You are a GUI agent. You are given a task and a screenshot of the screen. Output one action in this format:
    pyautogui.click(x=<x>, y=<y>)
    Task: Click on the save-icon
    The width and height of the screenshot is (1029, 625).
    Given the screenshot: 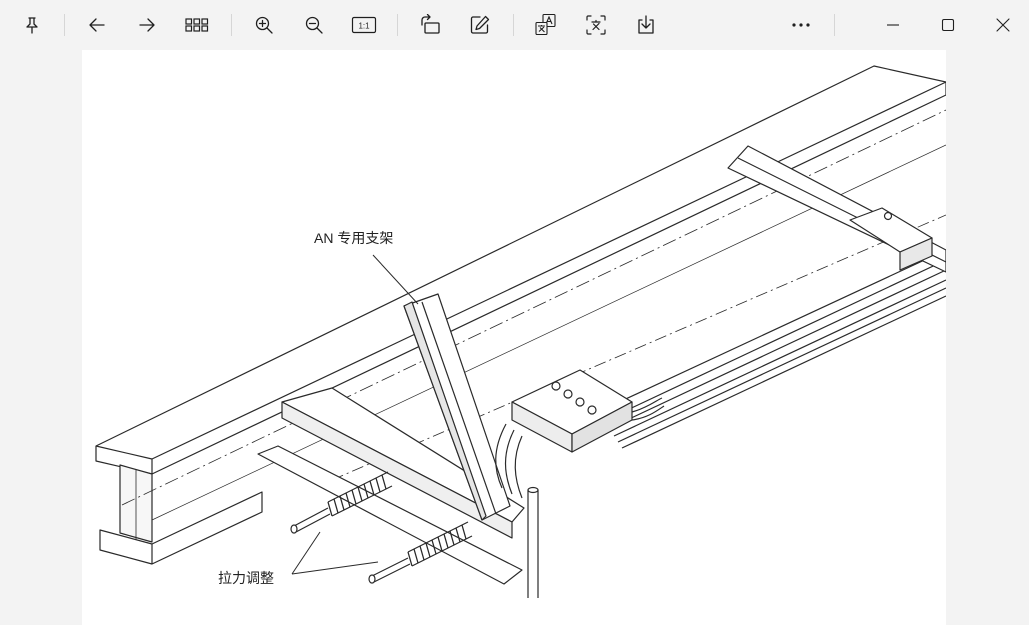 What is the action you would take?
    pyautogui.click(x=646, y=24)
    